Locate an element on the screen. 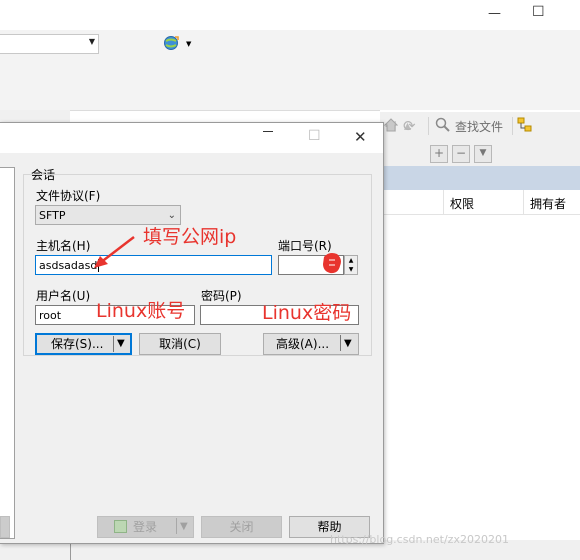 This screenshot has width=580, height=560. cancel-button: 取消(C) is located at coordinates (180, 344).